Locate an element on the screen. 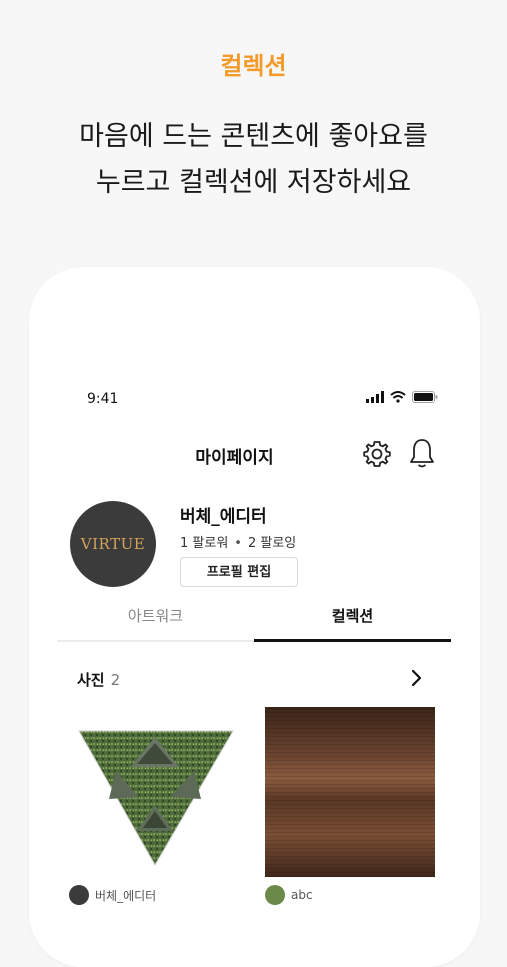 Image resolution: width=507 pixels, height=967 pixels. follow-stats: 1 팔로워 • 2 팔로잉 is located at coordinates (238, 541).